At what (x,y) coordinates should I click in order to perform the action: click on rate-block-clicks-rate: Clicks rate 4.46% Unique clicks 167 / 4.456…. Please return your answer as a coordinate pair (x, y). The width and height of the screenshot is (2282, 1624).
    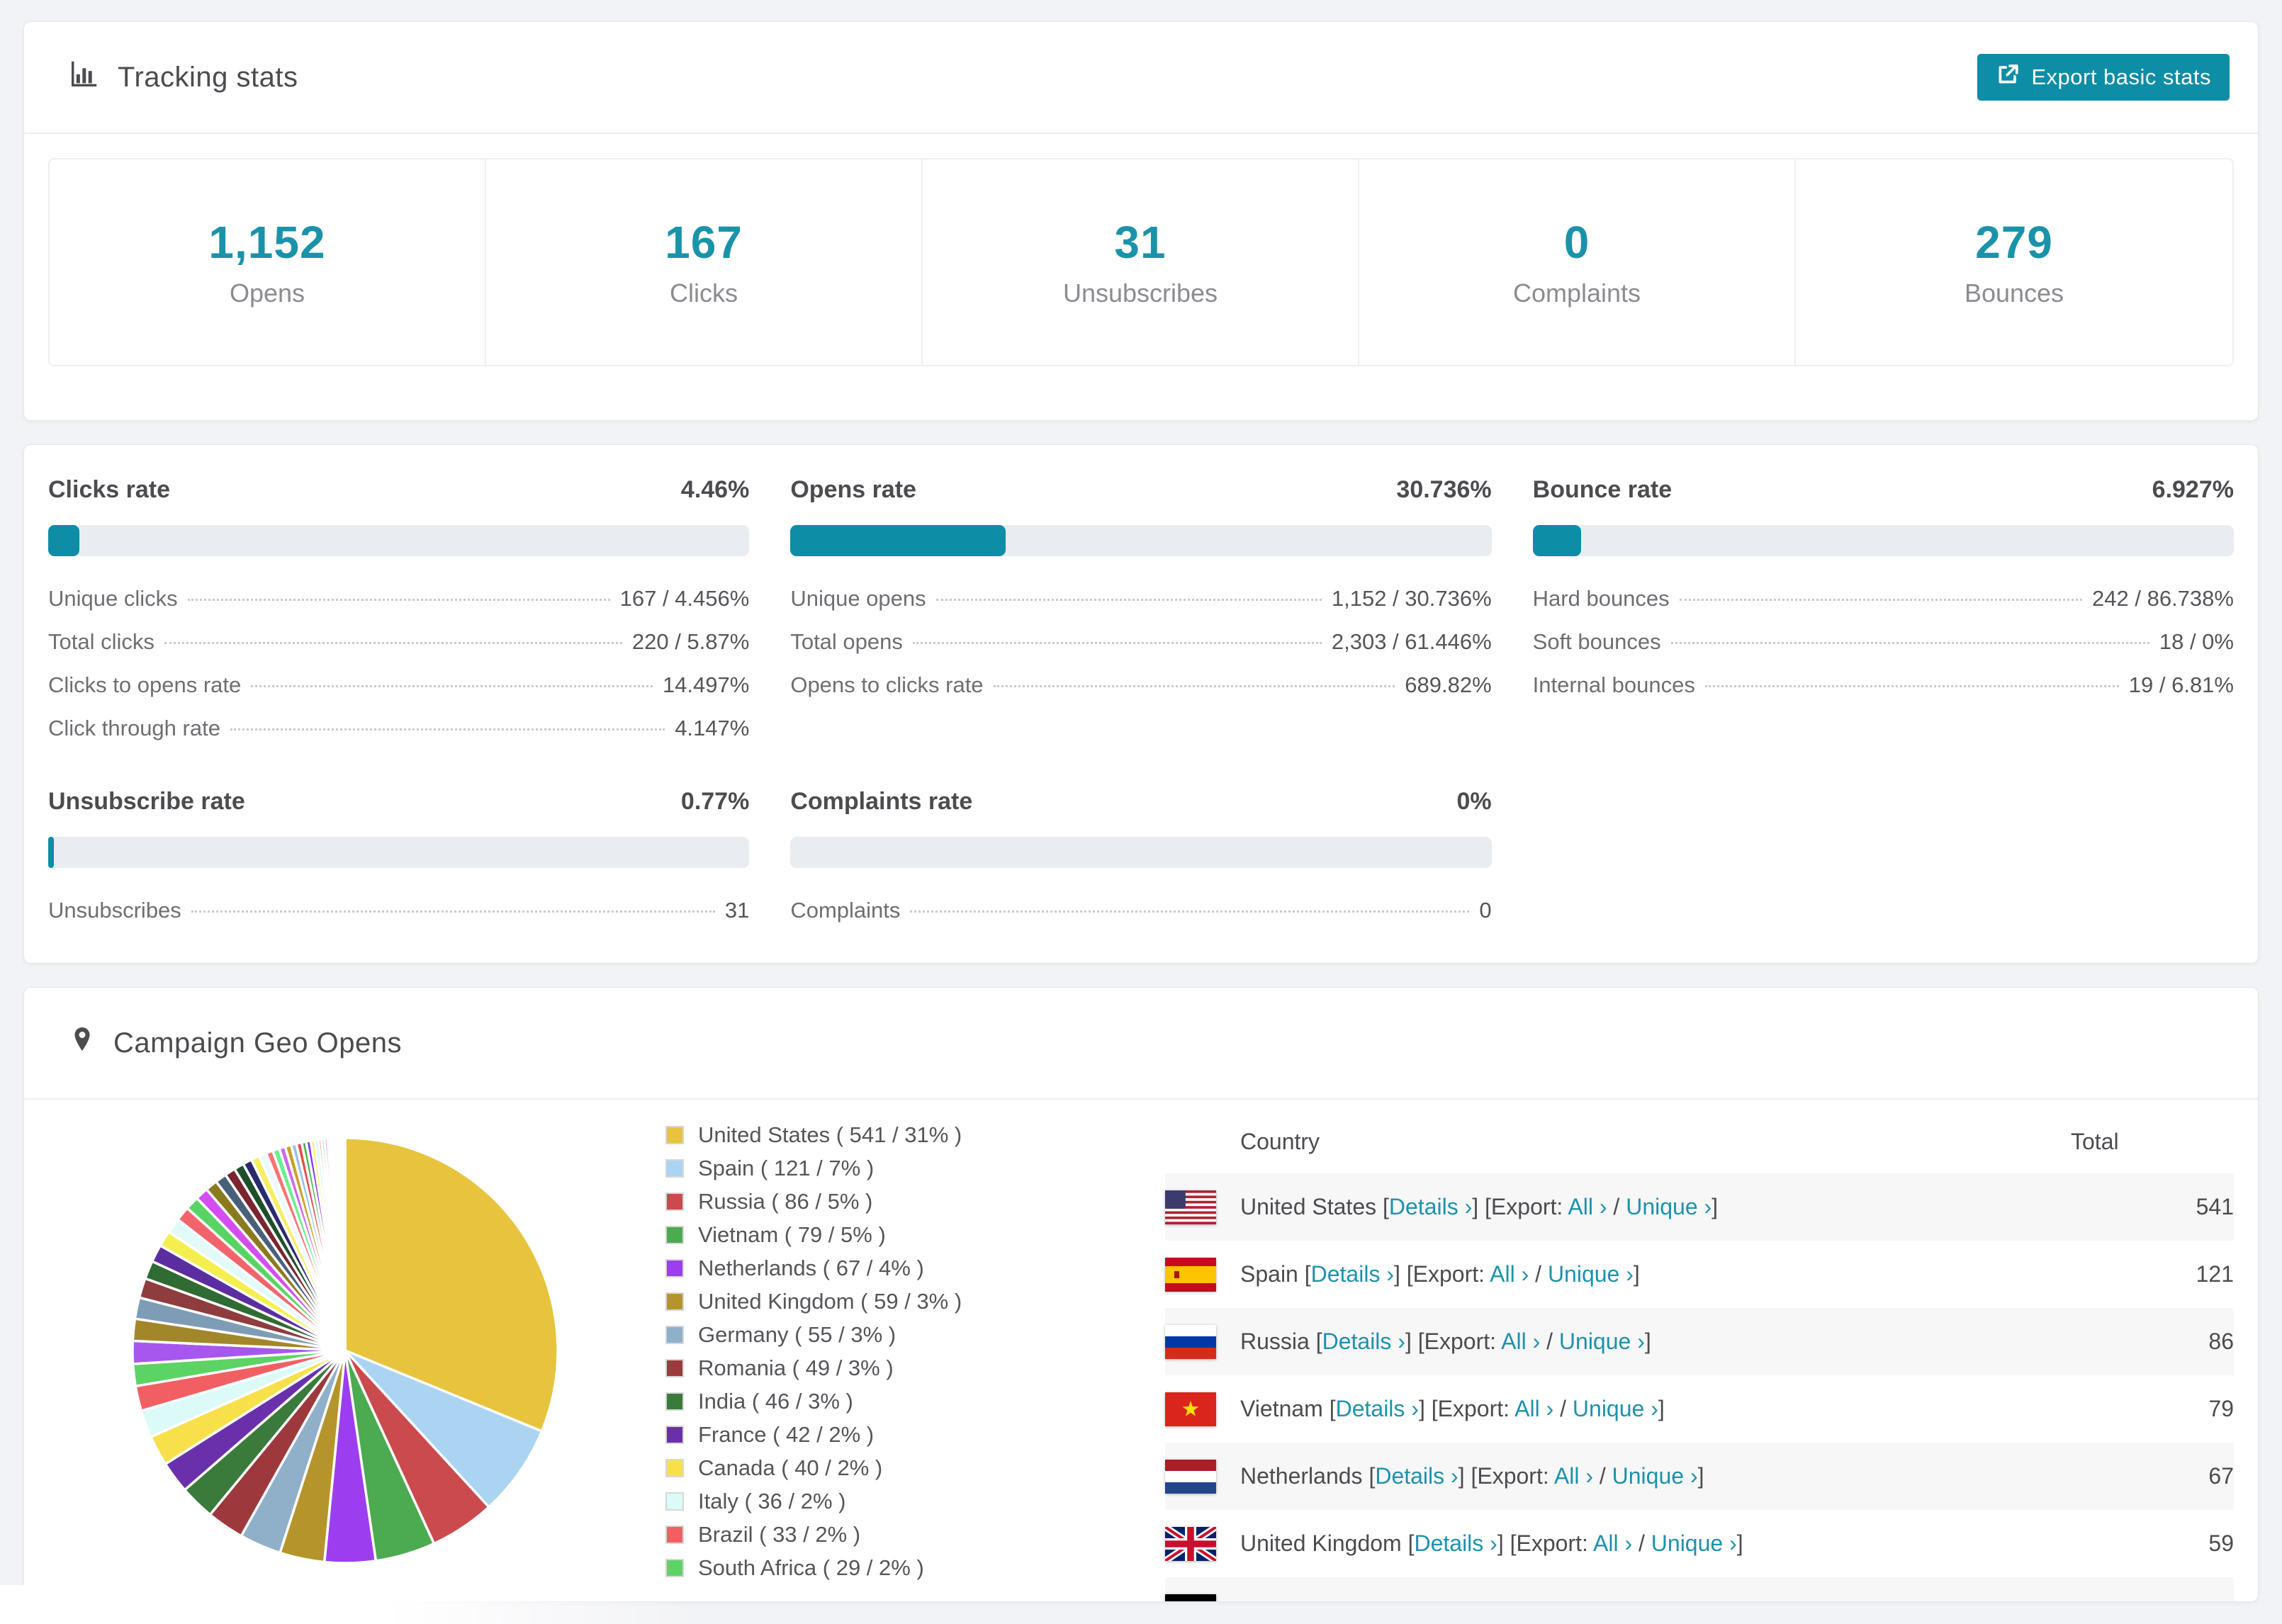
    Looking at the image, I should click on (399, 609).